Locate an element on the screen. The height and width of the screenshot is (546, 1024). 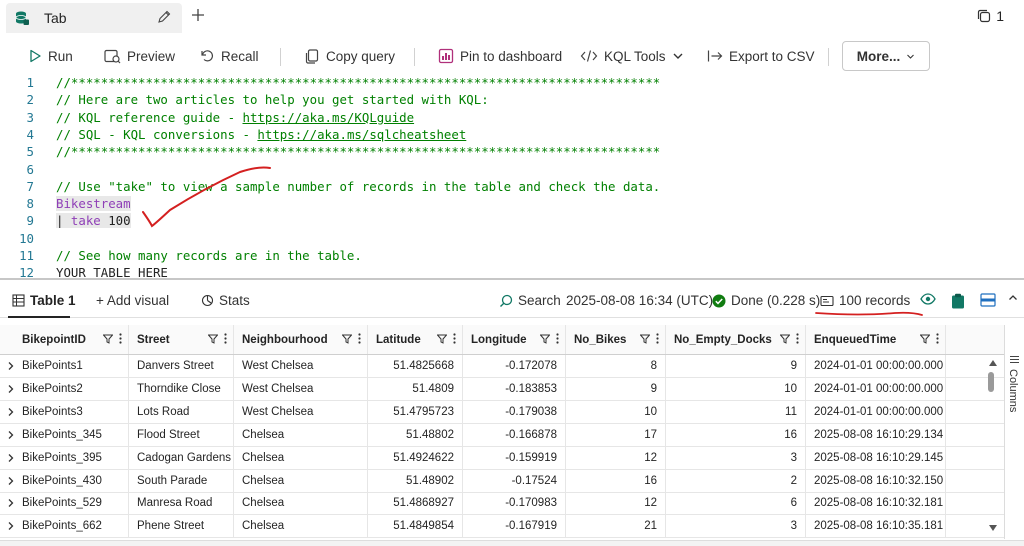
column-header: EnqueuedTime is located at coordinates (876, 339).